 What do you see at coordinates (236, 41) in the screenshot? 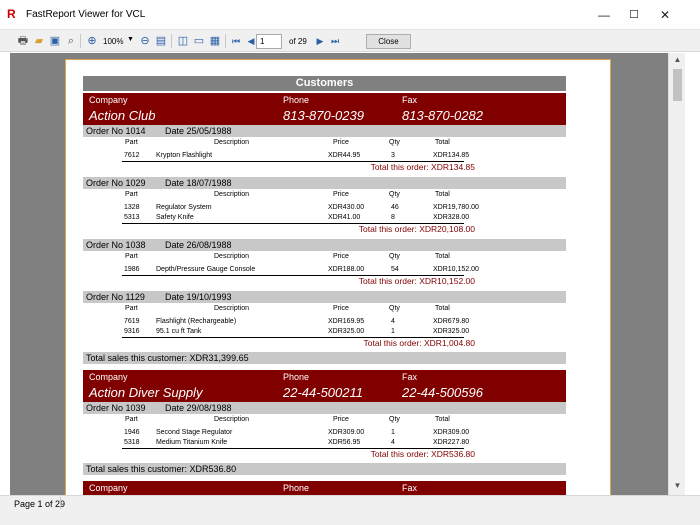
I see `first-page-icon: ⏮` at bounding box center [236, 41].